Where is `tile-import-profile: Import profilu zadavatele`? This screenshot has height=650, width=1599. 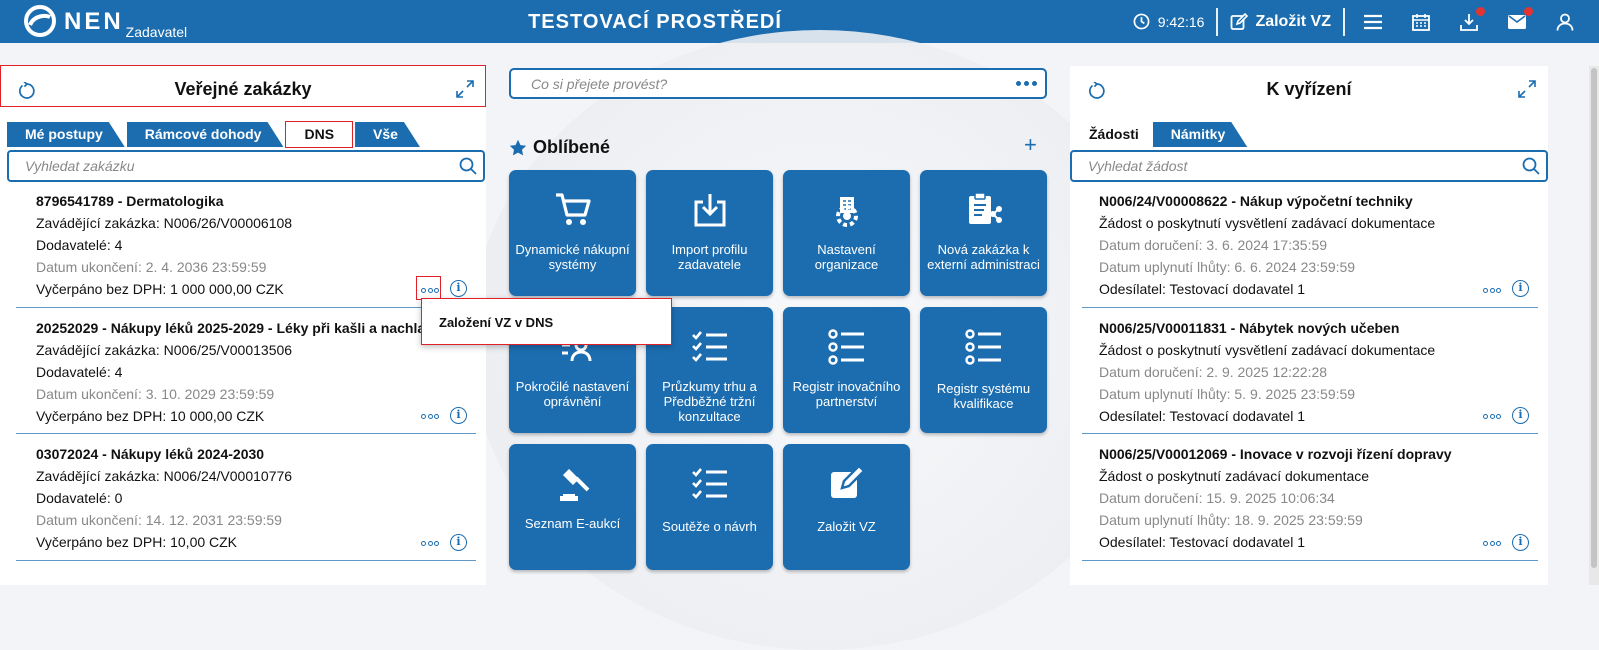
tile-import-profile: Import profilu zadavatele is located at coordinates (709, 233).